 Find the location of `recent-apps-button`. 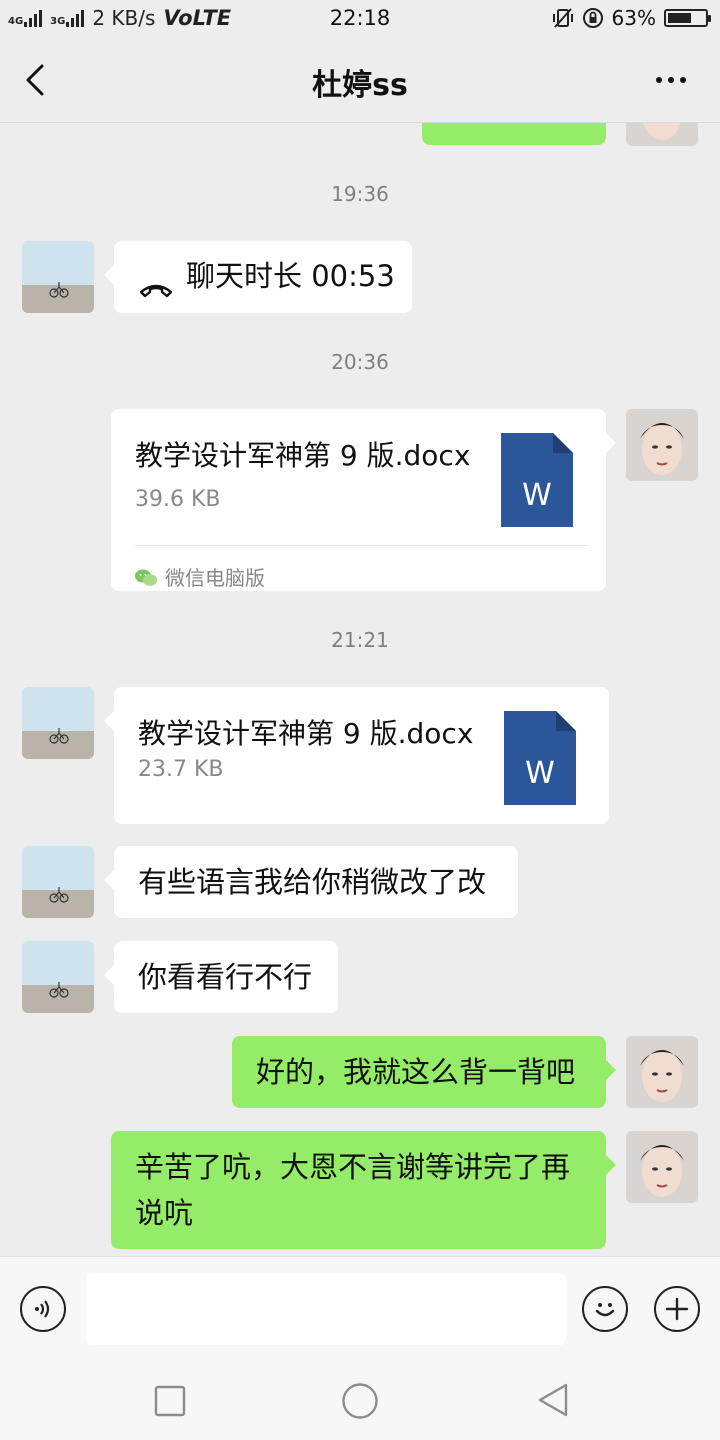

recent-apps-button is located at coordinates (170, 1403).